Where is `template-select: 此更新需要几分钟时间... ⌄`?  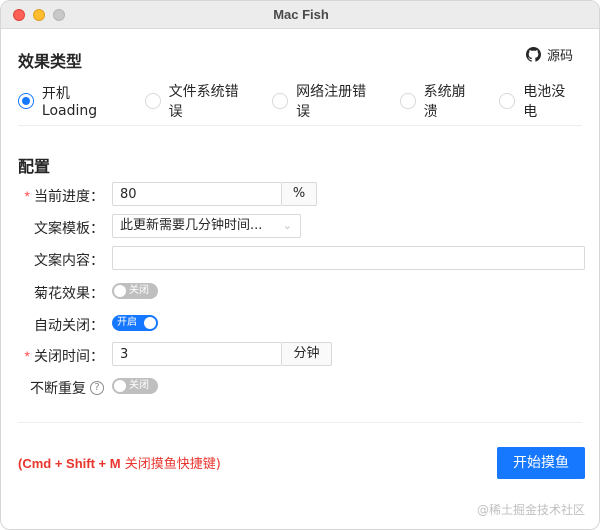 template-select: 此更新需要几分钟时间... ⌄ is located at coordinates (206, 226).